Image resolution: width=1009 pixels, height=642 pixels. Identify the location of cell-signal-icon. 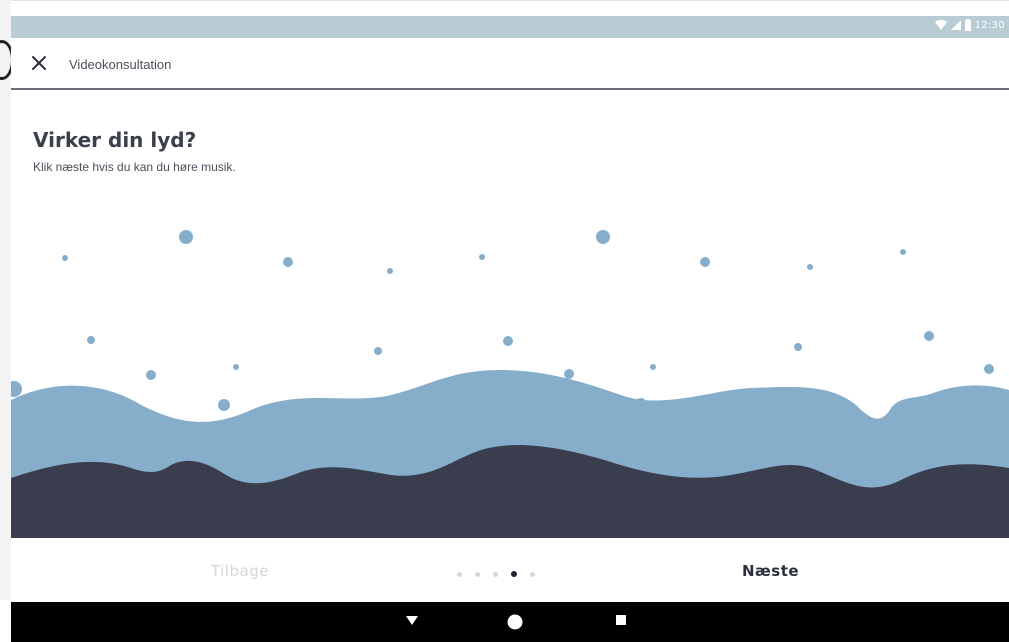
(955, 25).